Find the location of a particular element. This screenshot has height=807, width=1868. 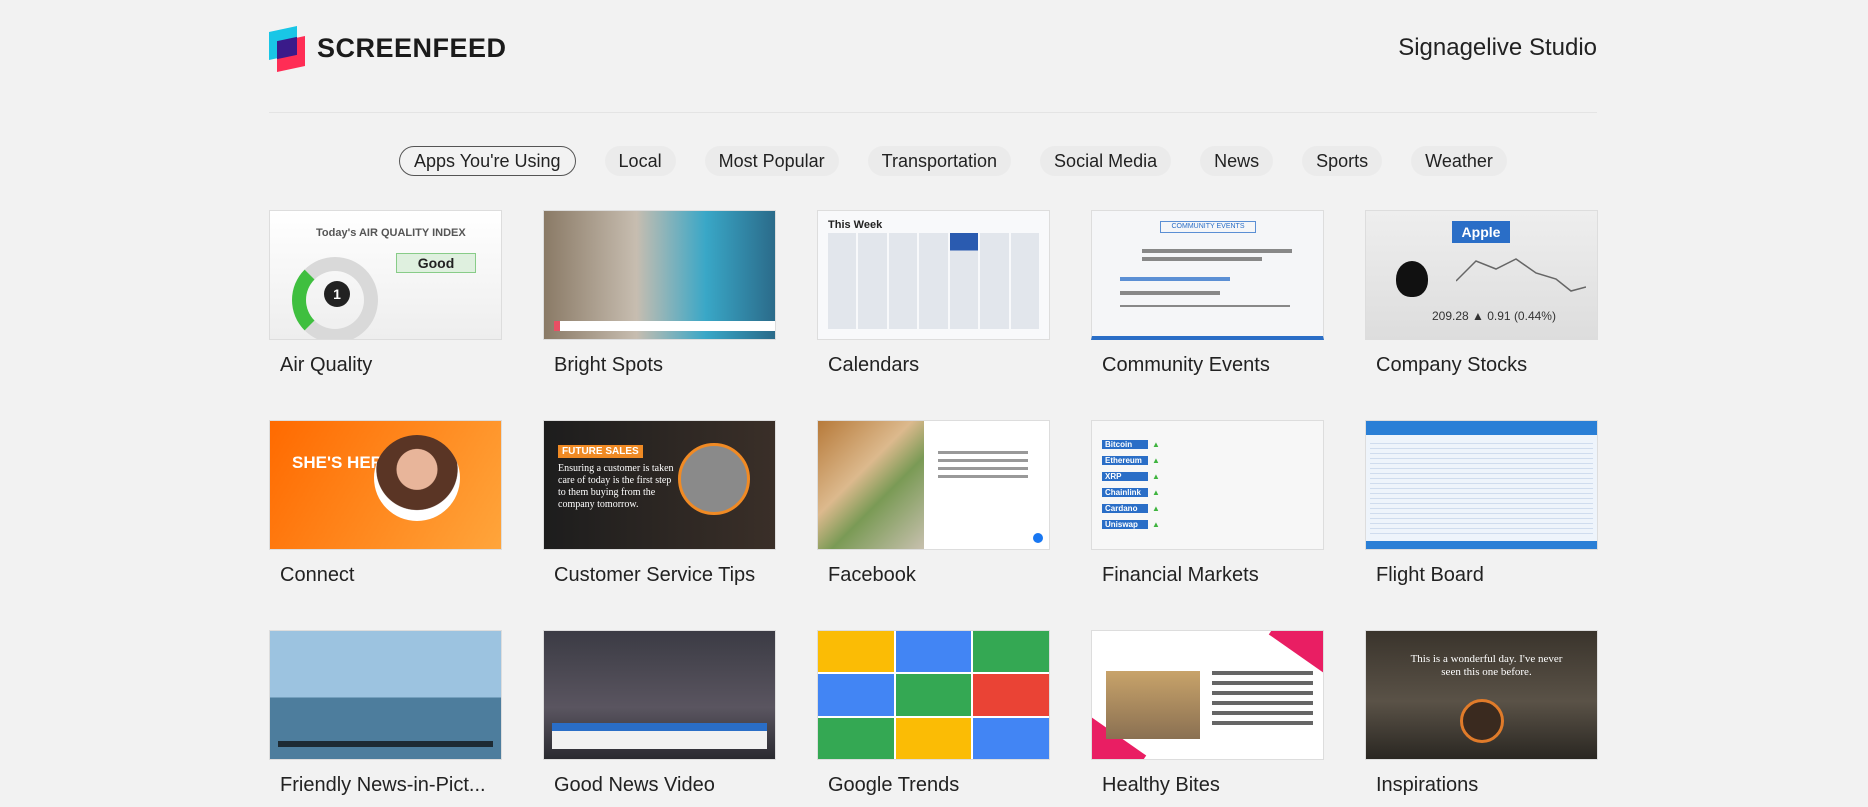

tab-most-popular: Most Popular is located at coordinates (771, 161).